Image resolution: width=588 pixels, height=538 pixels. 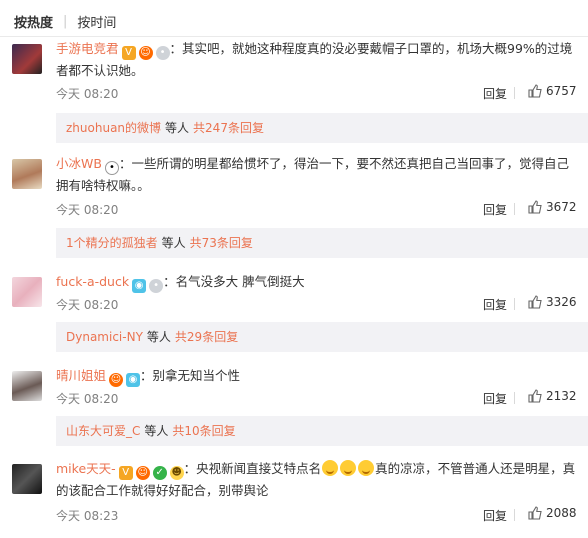 What do you see at coordinates (561, 396) in the screenshot?
I see `like-count: 2132` at bounding box center [561, 396].